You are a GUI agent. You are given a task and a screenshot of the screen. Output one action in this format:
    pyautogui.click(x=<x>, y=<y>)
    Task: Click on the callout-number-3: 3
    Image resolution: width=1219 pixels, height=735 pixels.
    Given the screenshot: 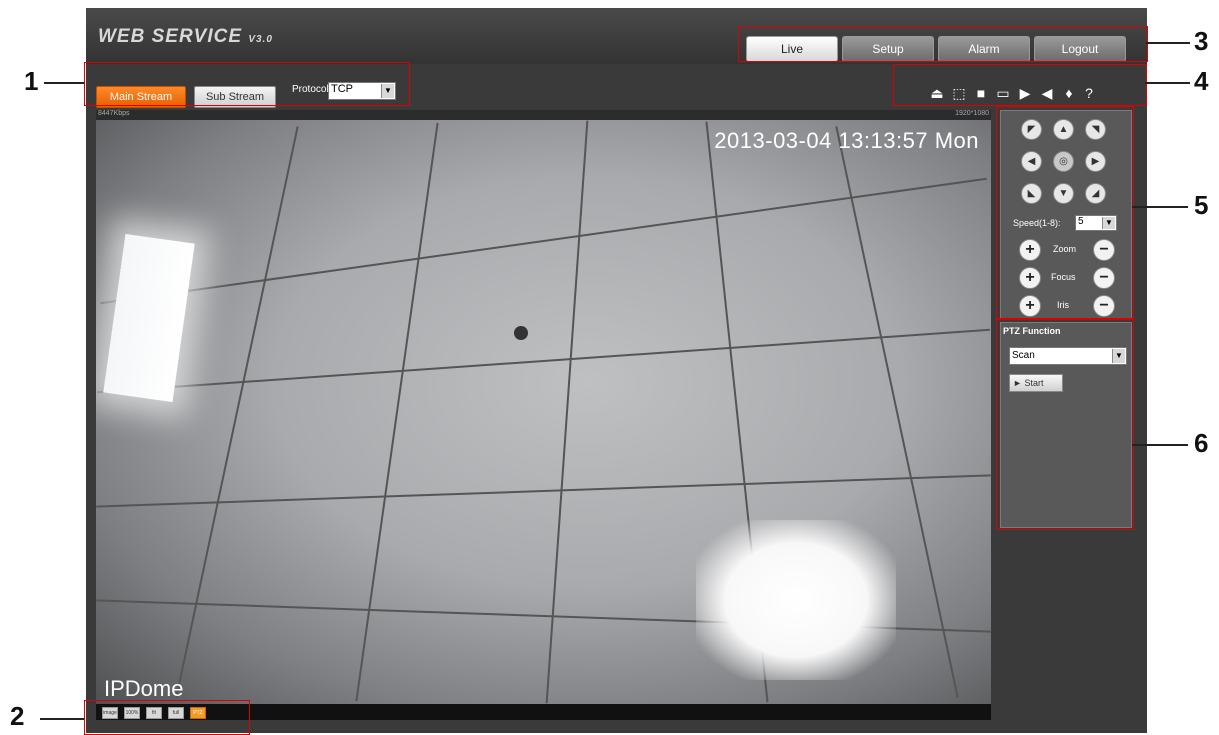 What is the action you would take?
    pyautogui.click(x=1201, y=41)
    